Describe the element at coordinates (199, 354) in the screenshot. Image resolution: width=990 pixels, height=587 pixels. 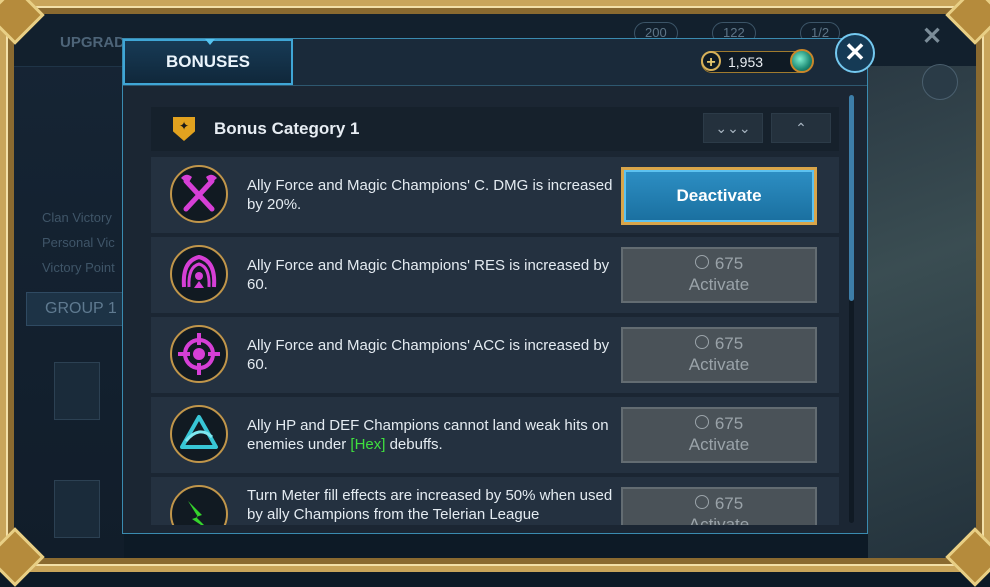
I see `crosshair-icon` at that location.